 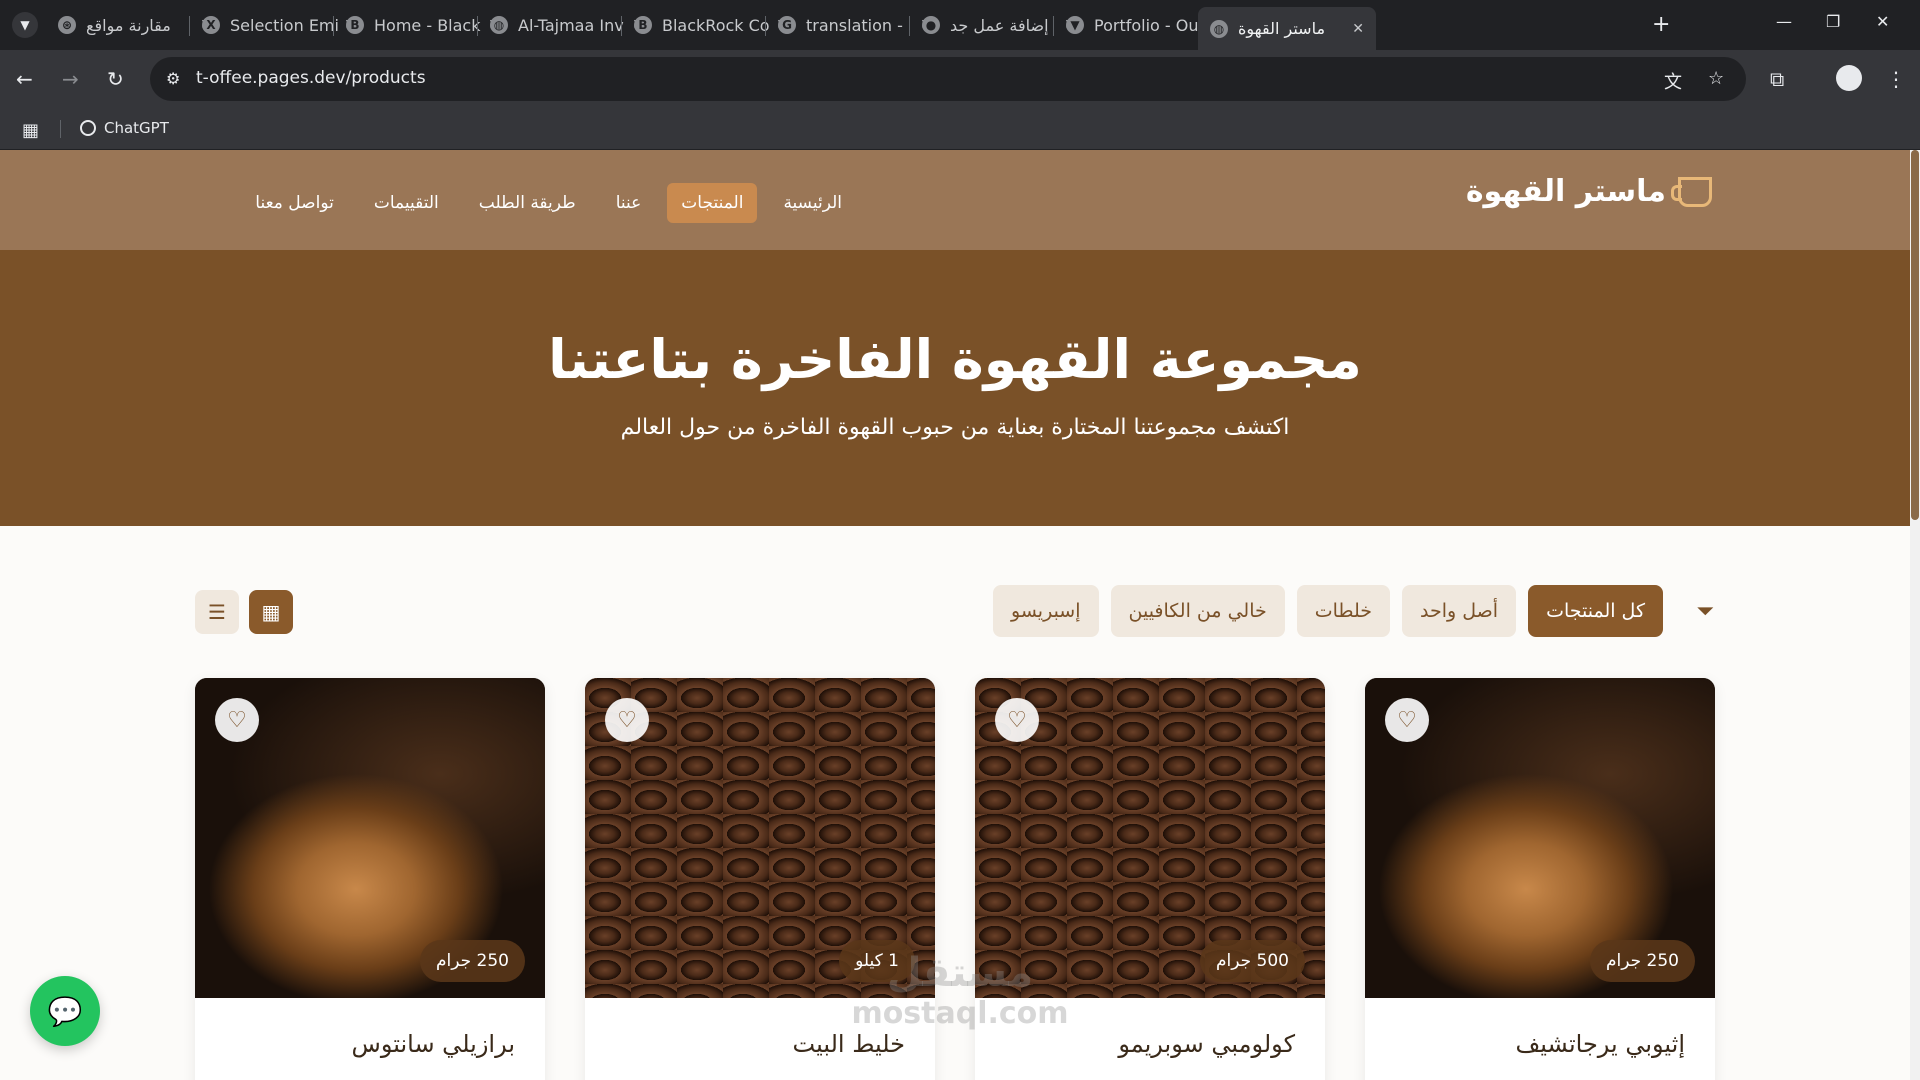 I want to click on product-name: برازيلي سانتوس, so click(x=433, y=1044).